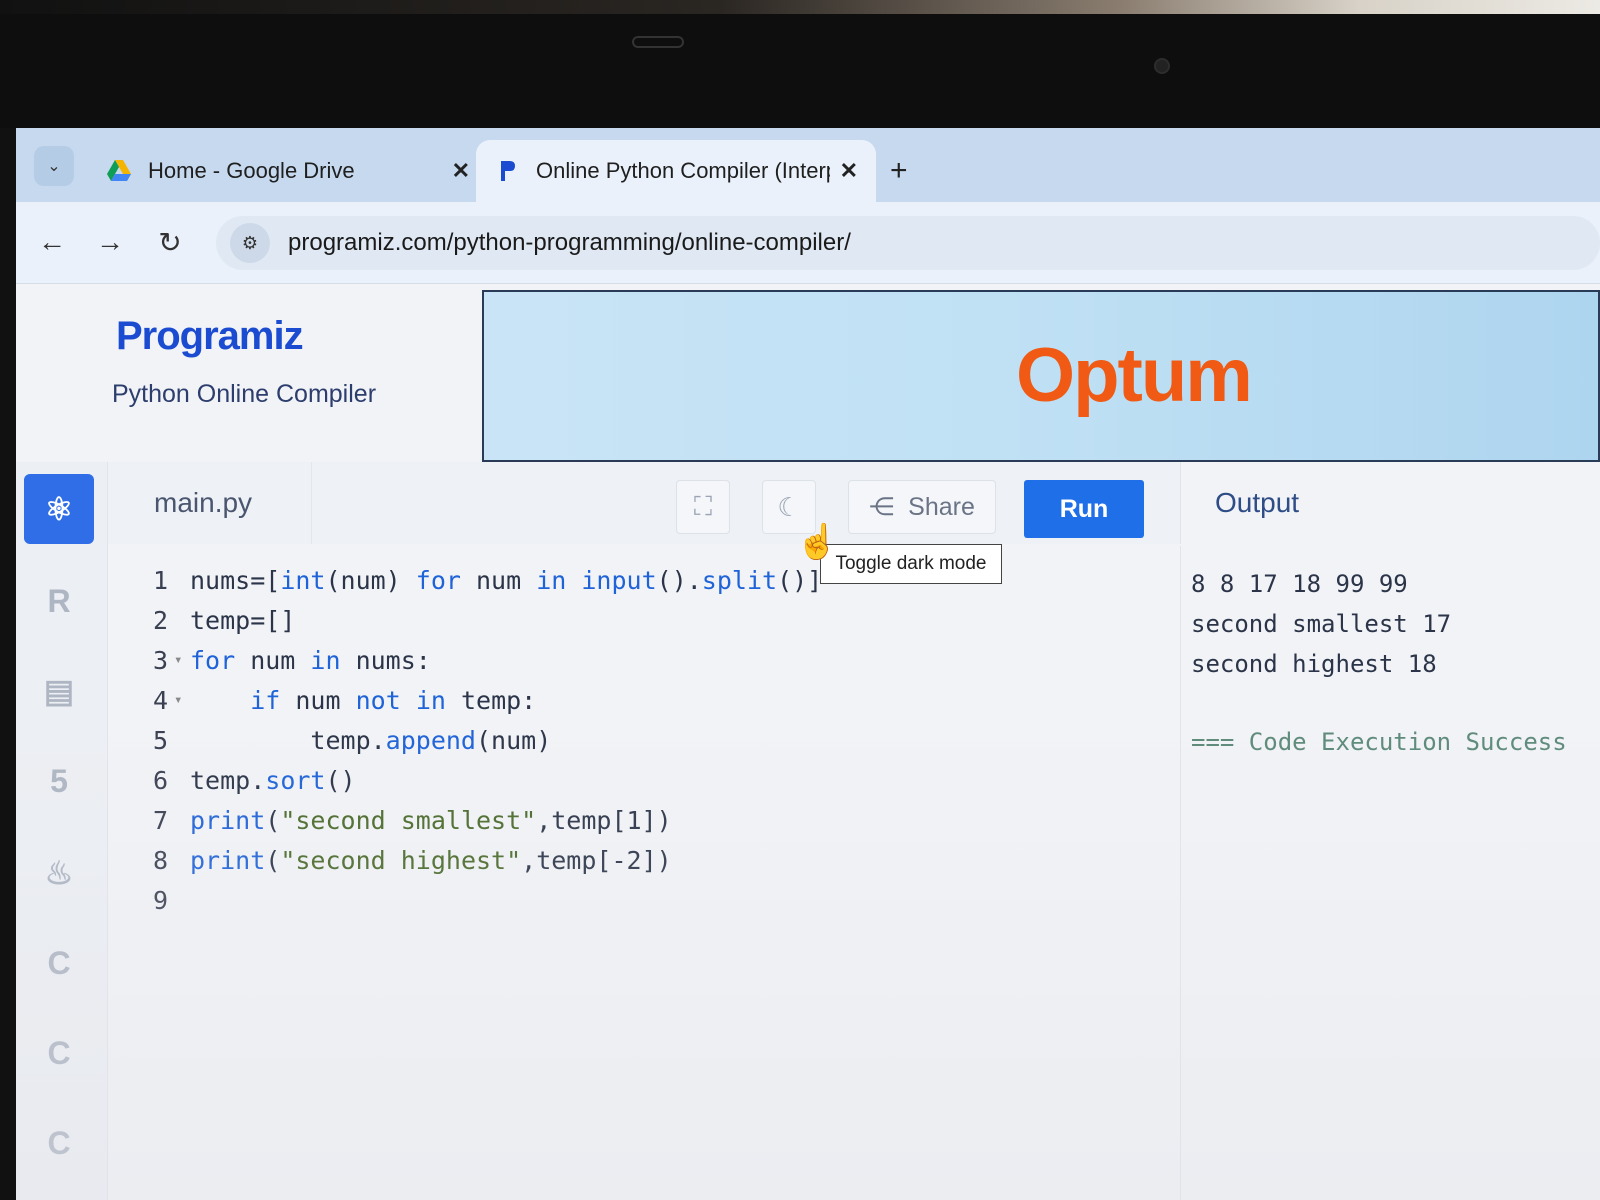 This screenshot has width=1600, height=1200. What do you see at coordinates (1134, 375) in the screenshot?
I see `ad-brand-logo: Optum` at bounding box center [1134, 375].